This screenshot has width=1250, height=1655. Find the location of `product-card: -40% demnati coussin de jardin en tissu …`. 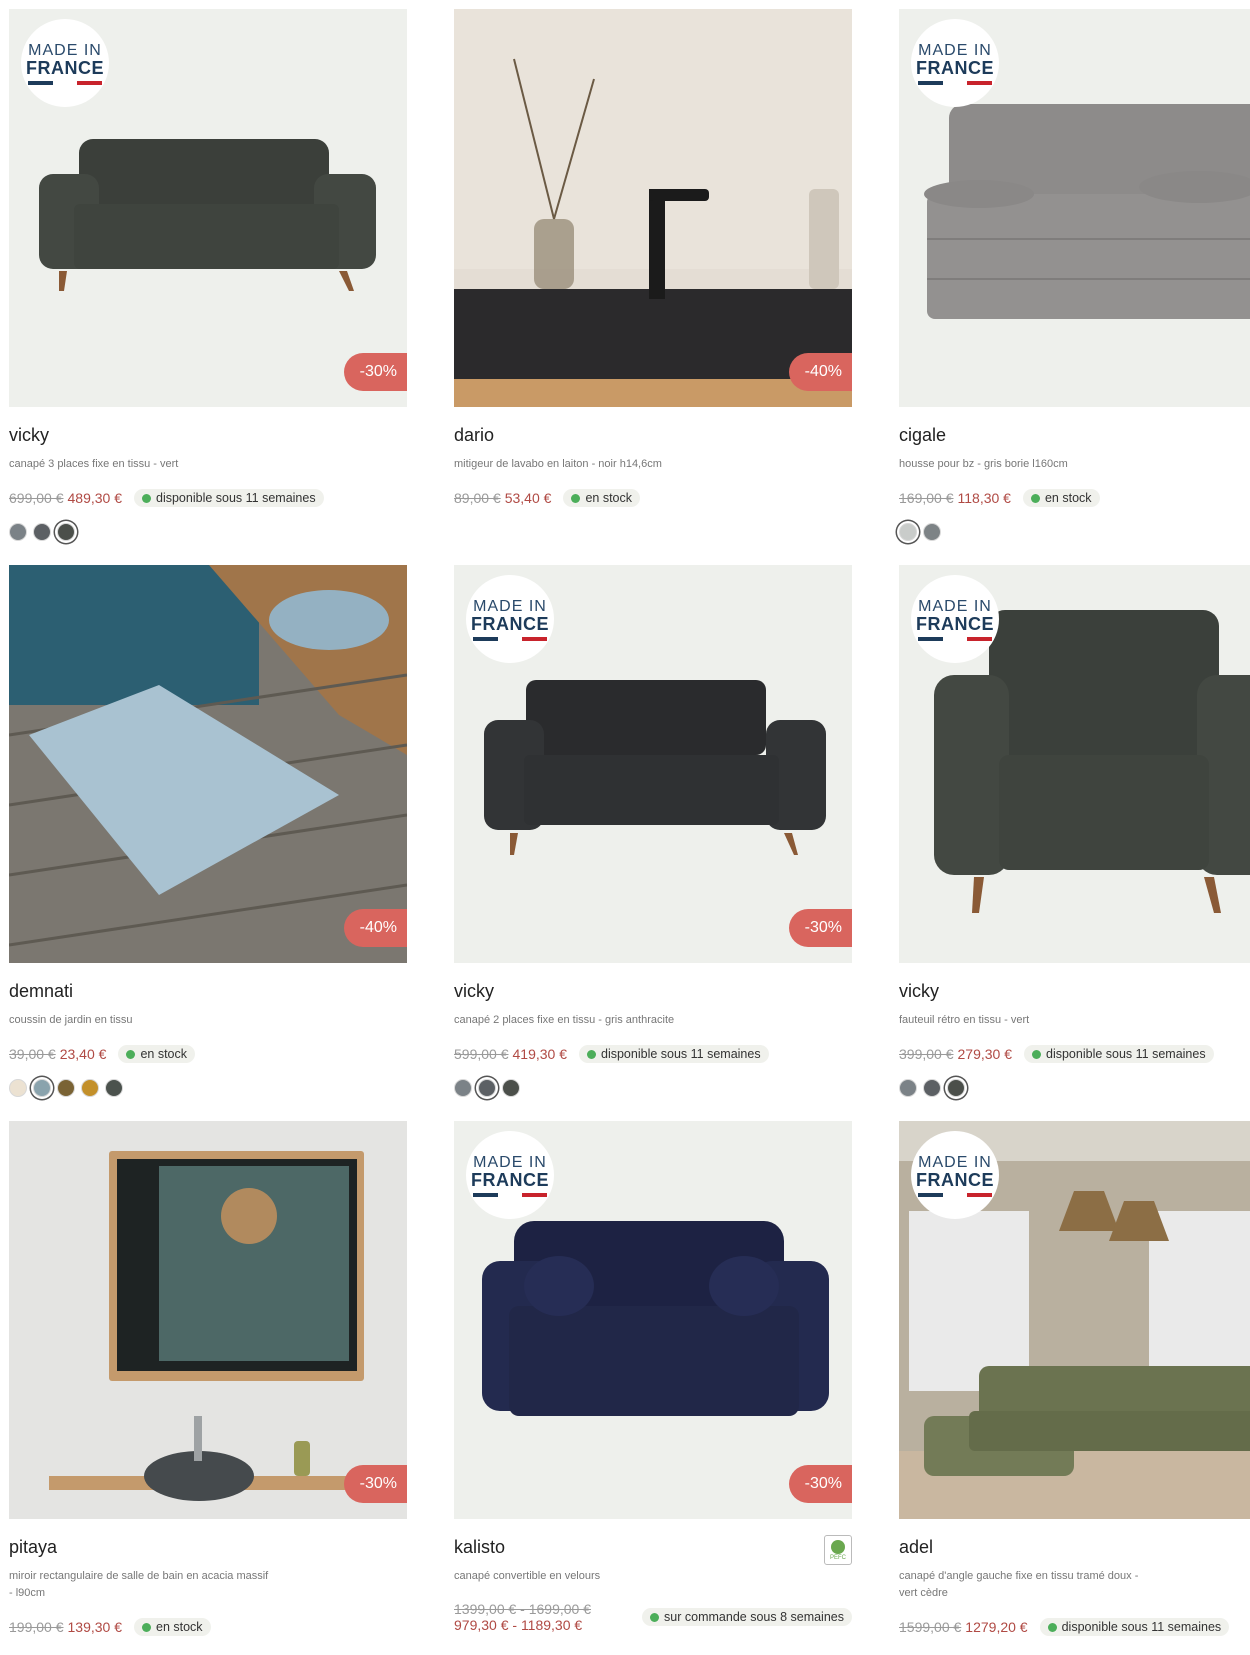

product-card: -40% demnati coussin de jardin en tissu … is located at coordinates (208, 831).